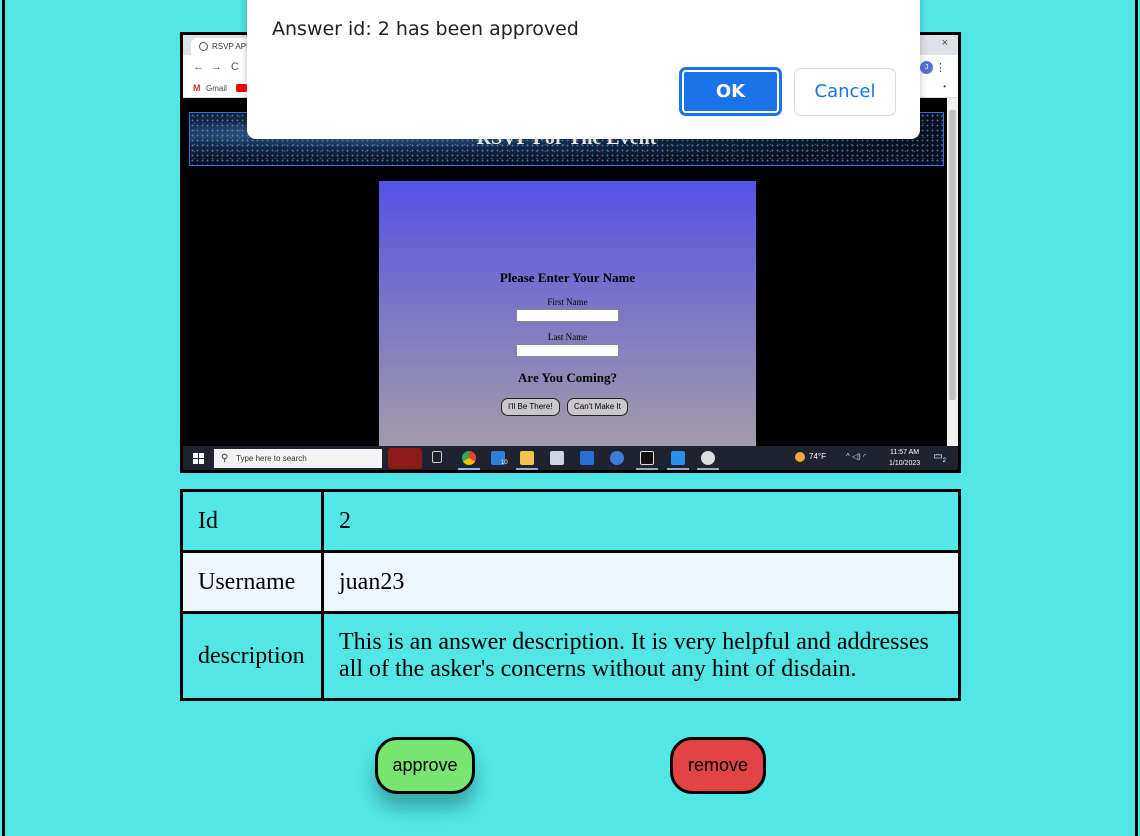  I want to click on approval-alert-dialog: Answer id: 2 has been approved OK Cancel, so click(583, 69).